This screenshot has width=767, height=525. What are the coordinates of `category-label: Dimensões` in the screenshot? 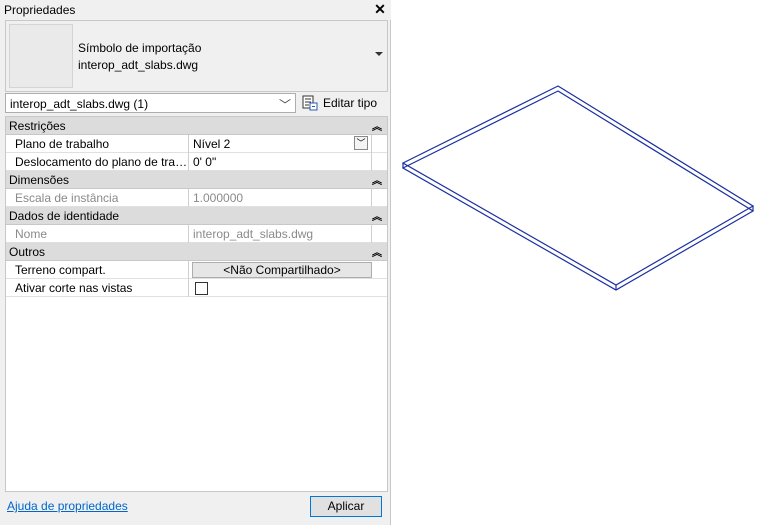 It's located at (39, 180).